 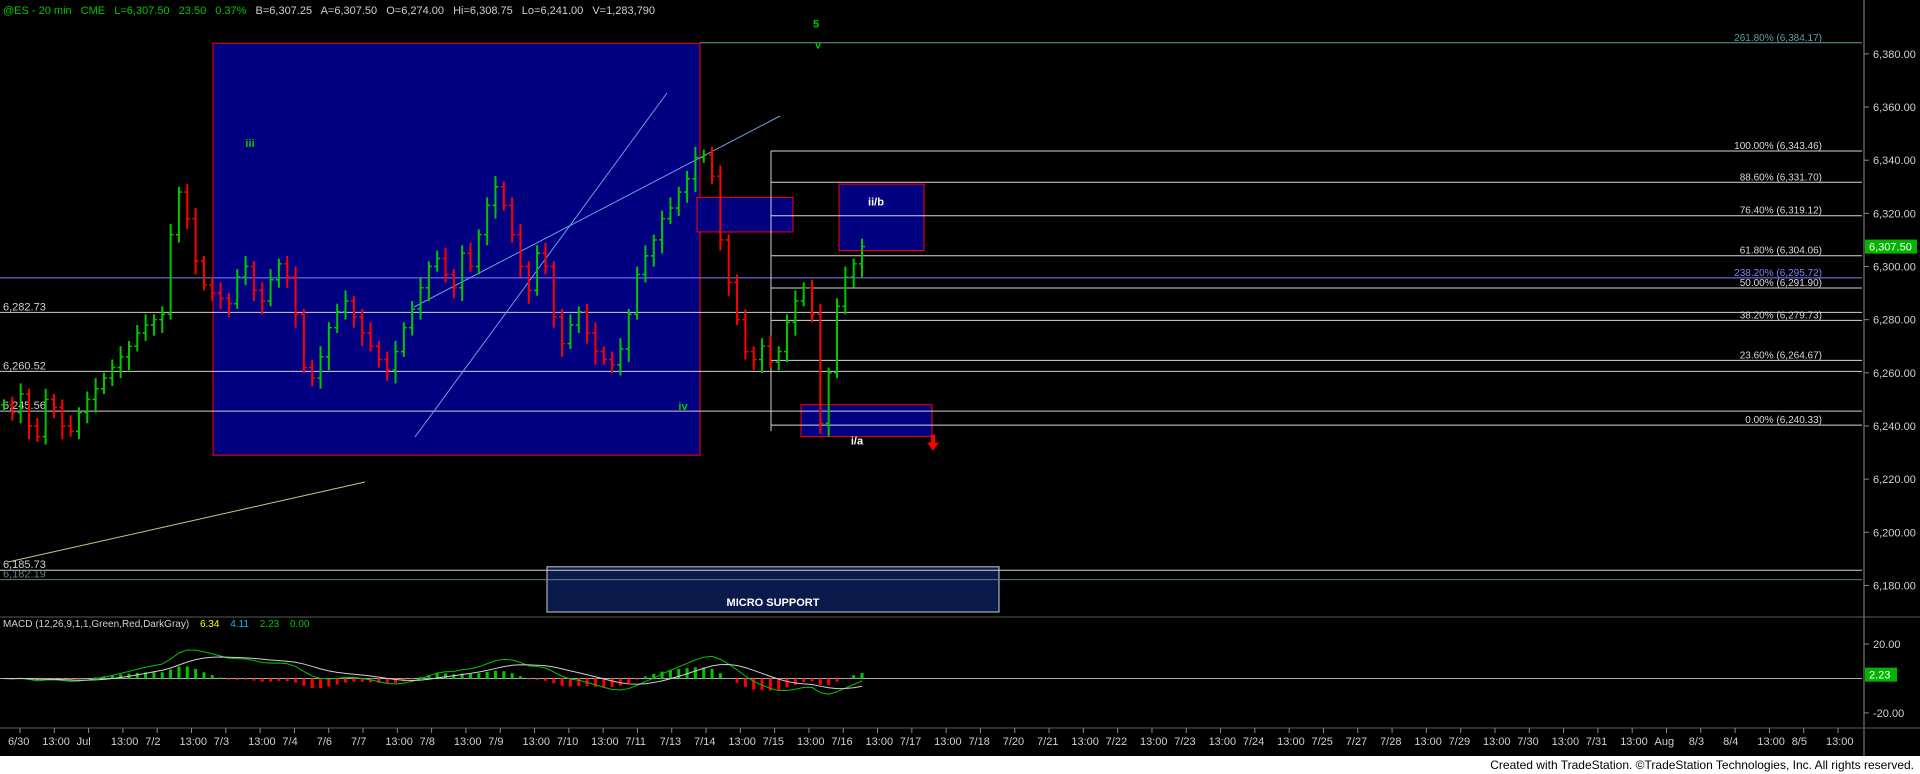 What do you see at coordinates (816, 24) in the screenshot?
I see `wave-label: 5` at bounding box center [816, 24].